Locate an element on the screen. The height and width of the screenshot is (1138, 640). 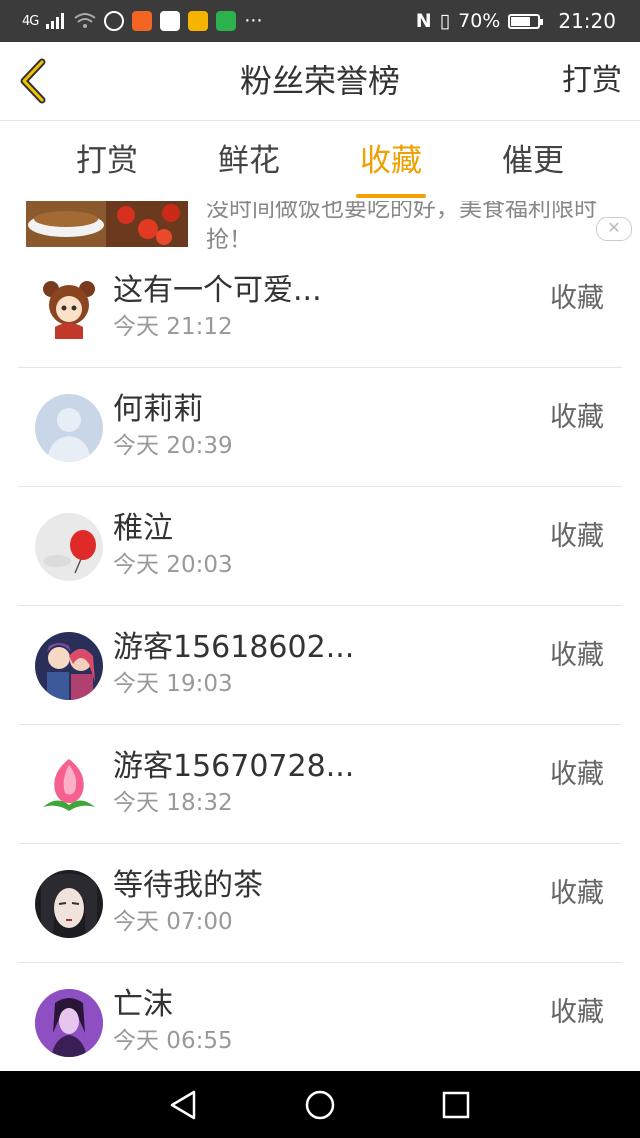
back-triangle-icon is located at coordinates (184, 1105).